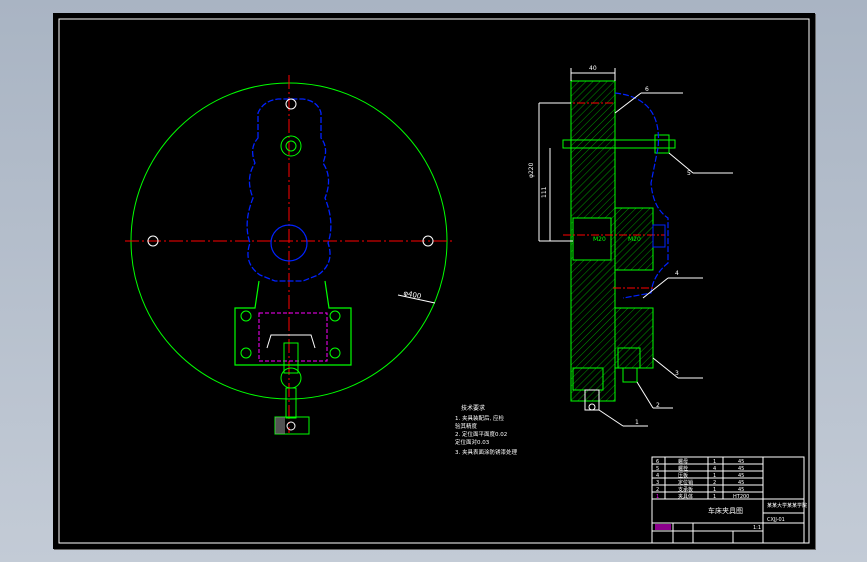 The height and width of the screenshot is (562, 867). Describe the element at coordinates (741, 497) in the screenshot. I see `part-mat-6: HT200` at that location.